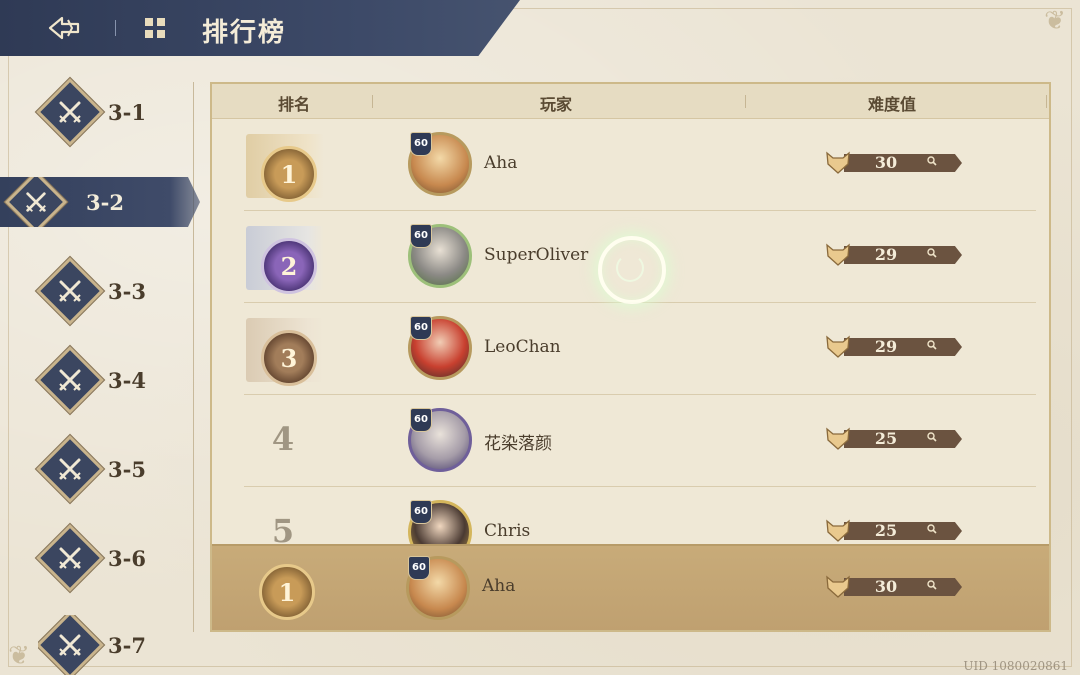  I want to click on sidebar-item-label: 3-1, so click(127, 112).